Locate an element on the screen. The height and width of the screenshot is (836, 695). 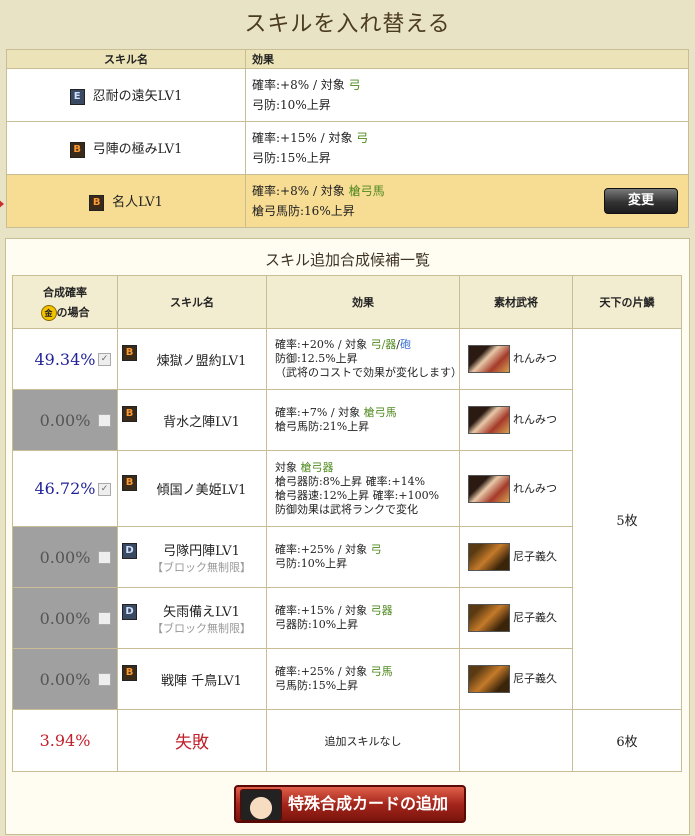
tenka-group-cell: 5枚 is located at coordinates (627, 519).